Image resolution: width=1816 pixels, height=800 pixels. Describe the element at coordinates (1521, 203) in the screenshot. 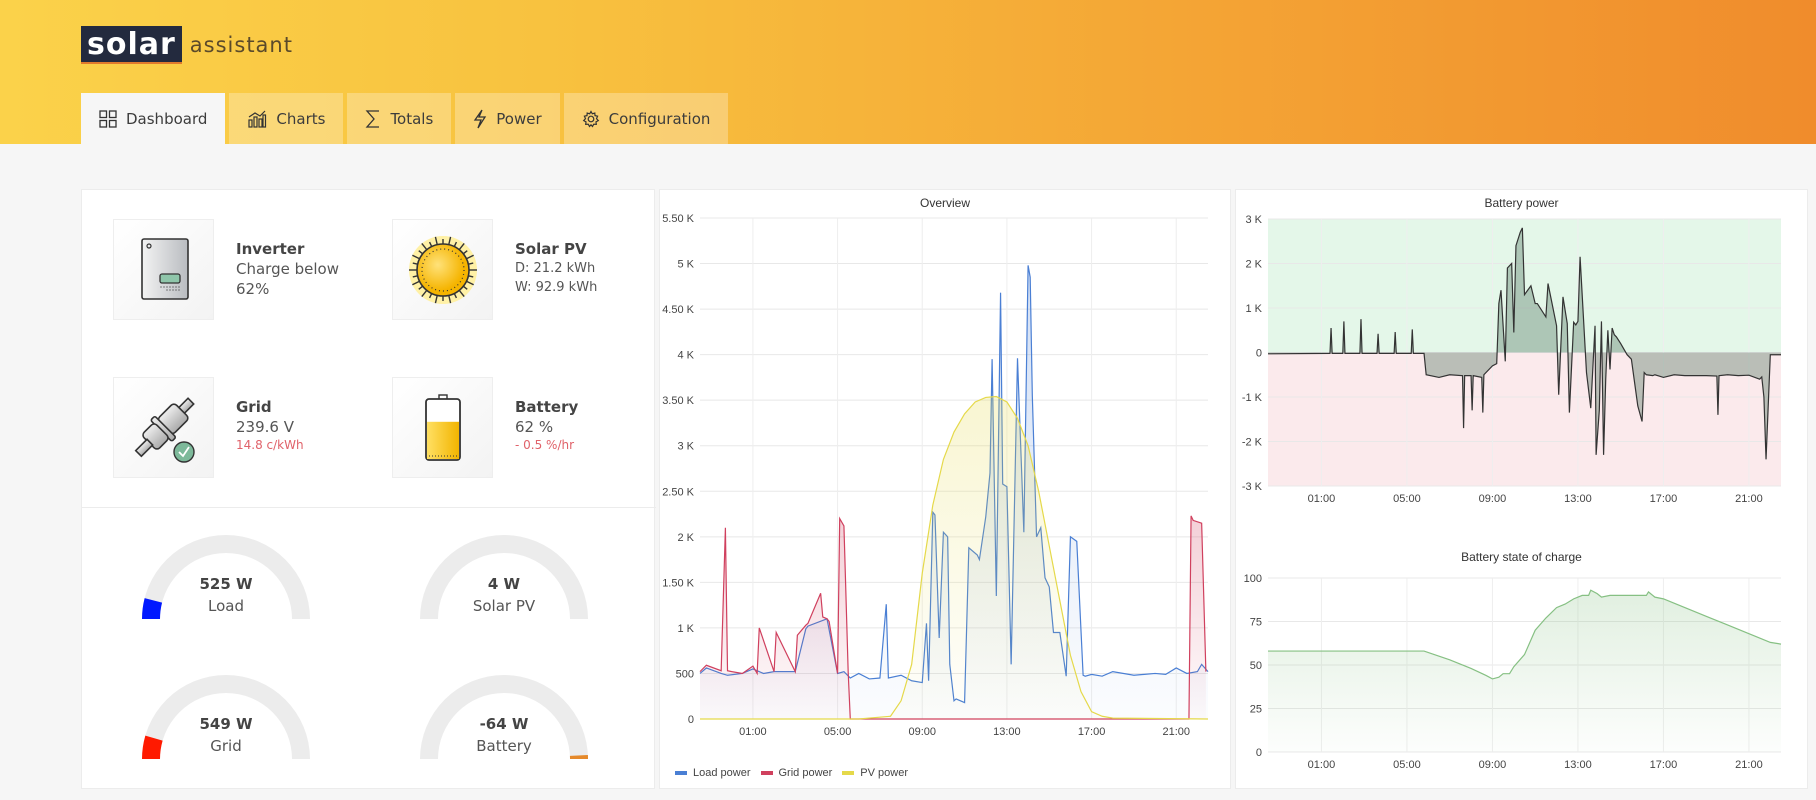

I see `battery-power-title: Battery power` at that location.